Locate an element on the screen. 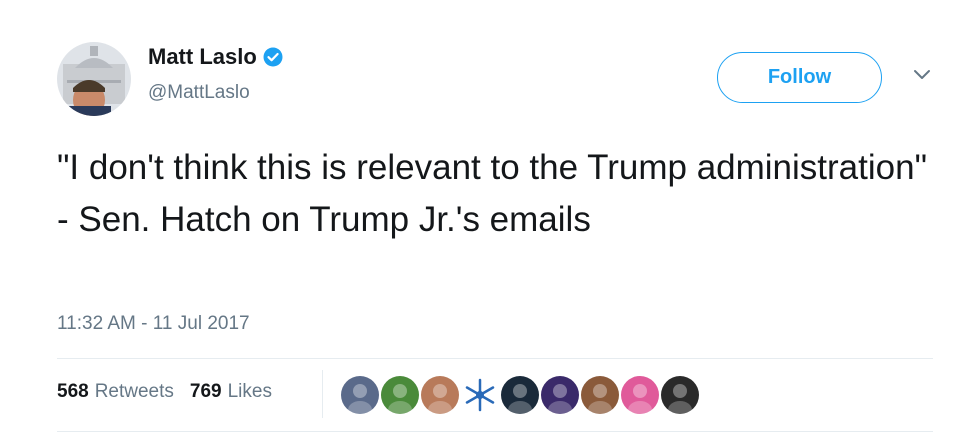 This screenshot has height=444, width=980. likes-stat: 769 Likes is located at coordinates (231, 392).